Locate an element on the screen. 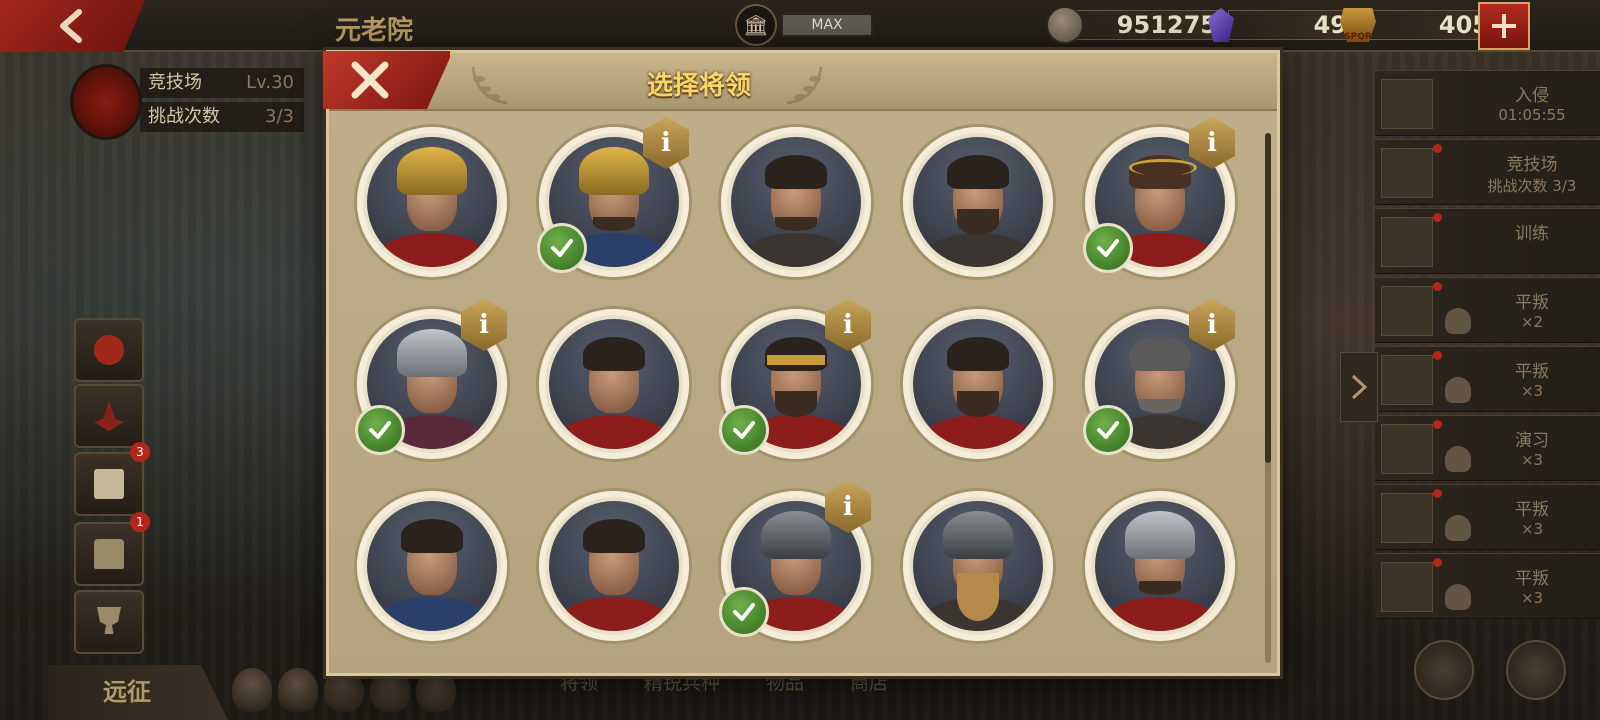 The height and width of the screenshot is (720, 1600). general-portrait-asian-bearded is located at coordinates (978, 202).